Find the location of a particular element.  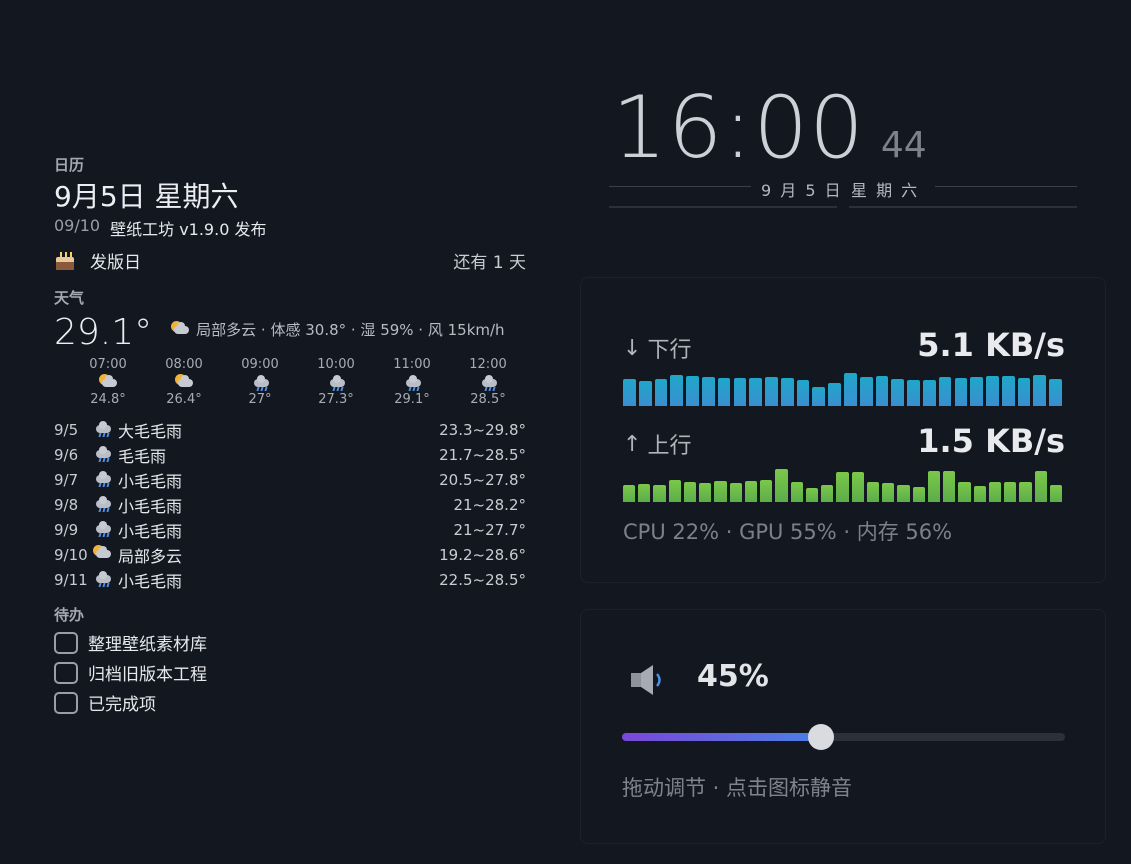

hour-temp: 24.8° is located at coordinates (108, 399).